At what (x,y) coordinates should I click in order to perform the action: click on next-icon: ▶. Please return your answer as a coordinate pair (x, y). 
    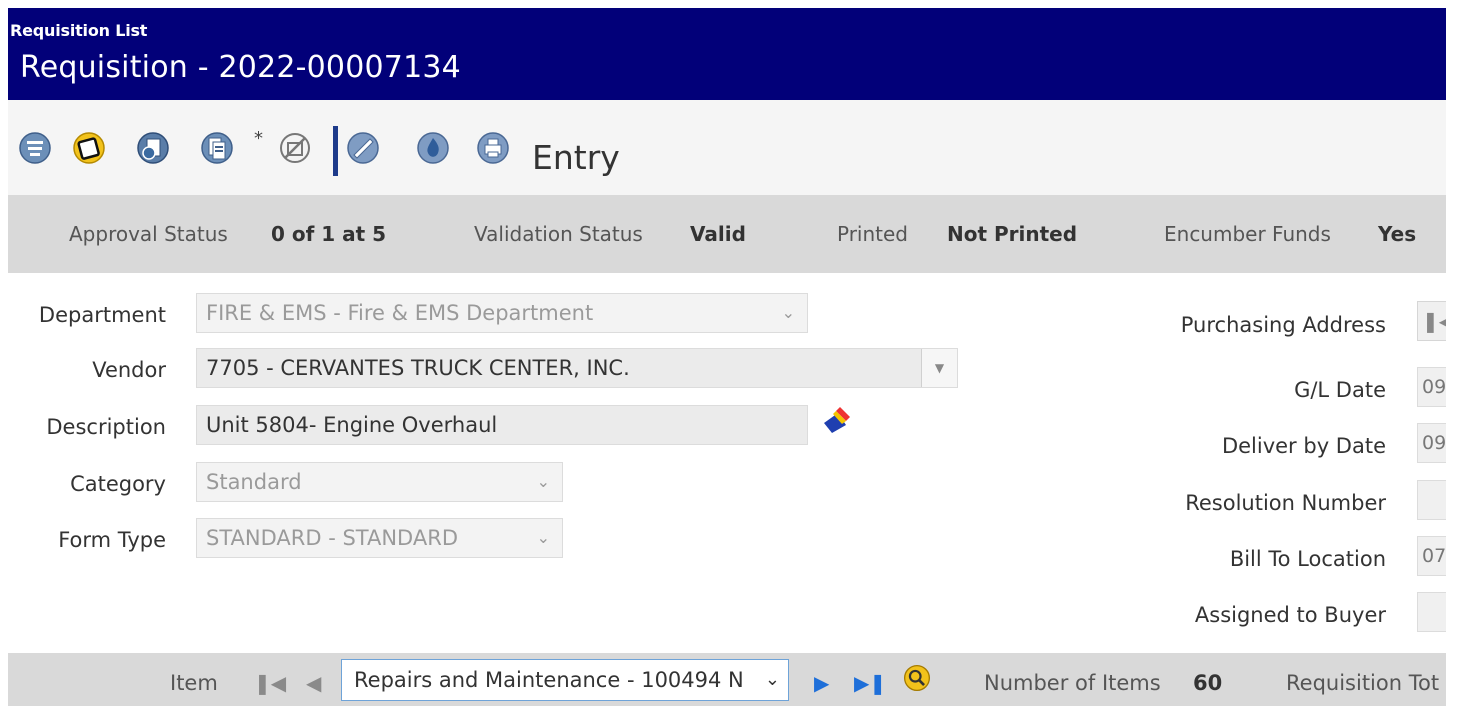
    Looking at the image, I should click on (822, 683).